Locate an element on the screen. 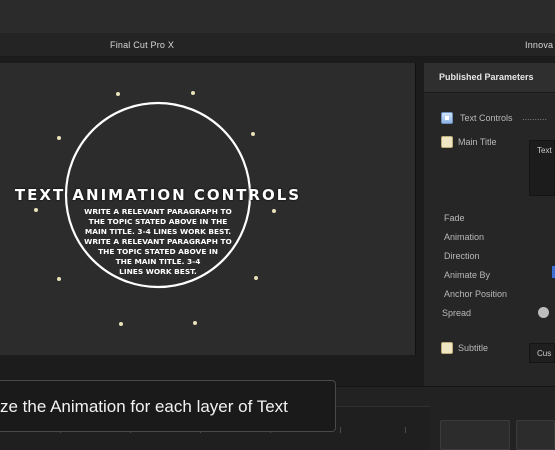 This screenshot has height=450, width=555. spread-slider-knob is located at coordinates (543, 312).